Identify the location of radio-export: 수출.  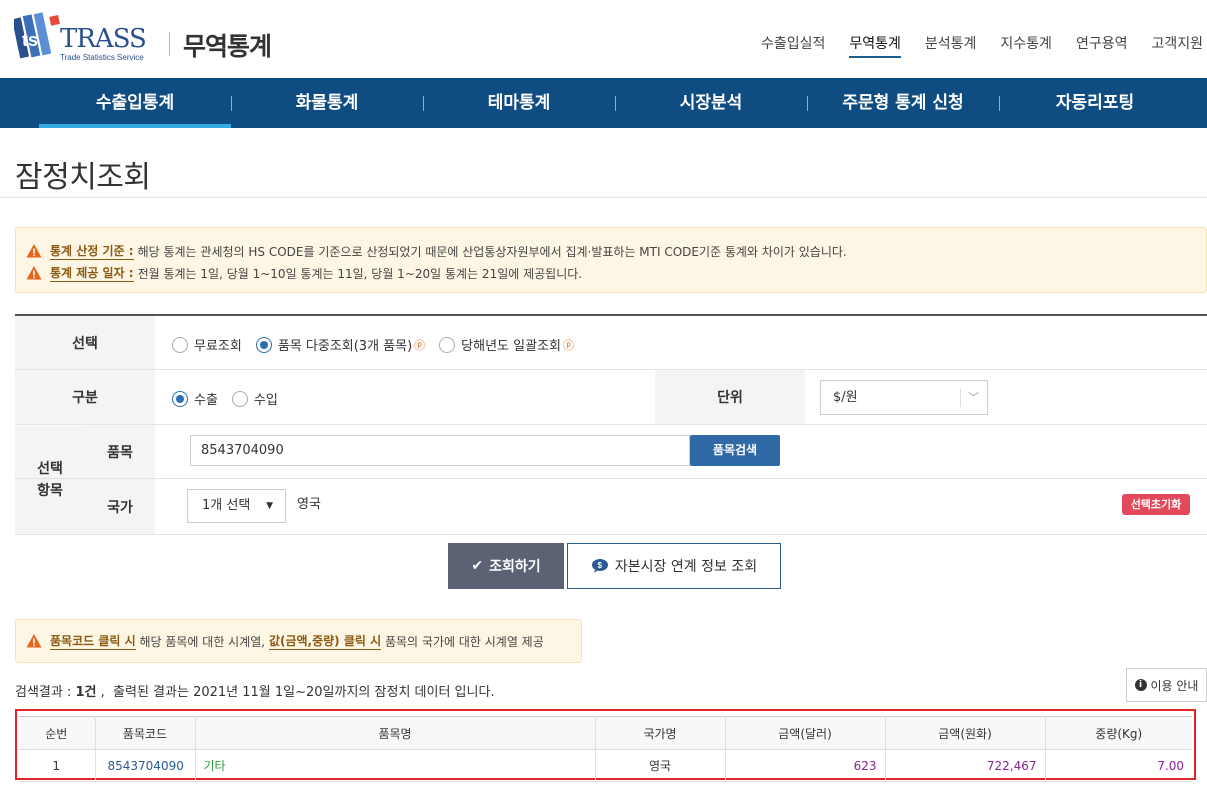
(195, 398).